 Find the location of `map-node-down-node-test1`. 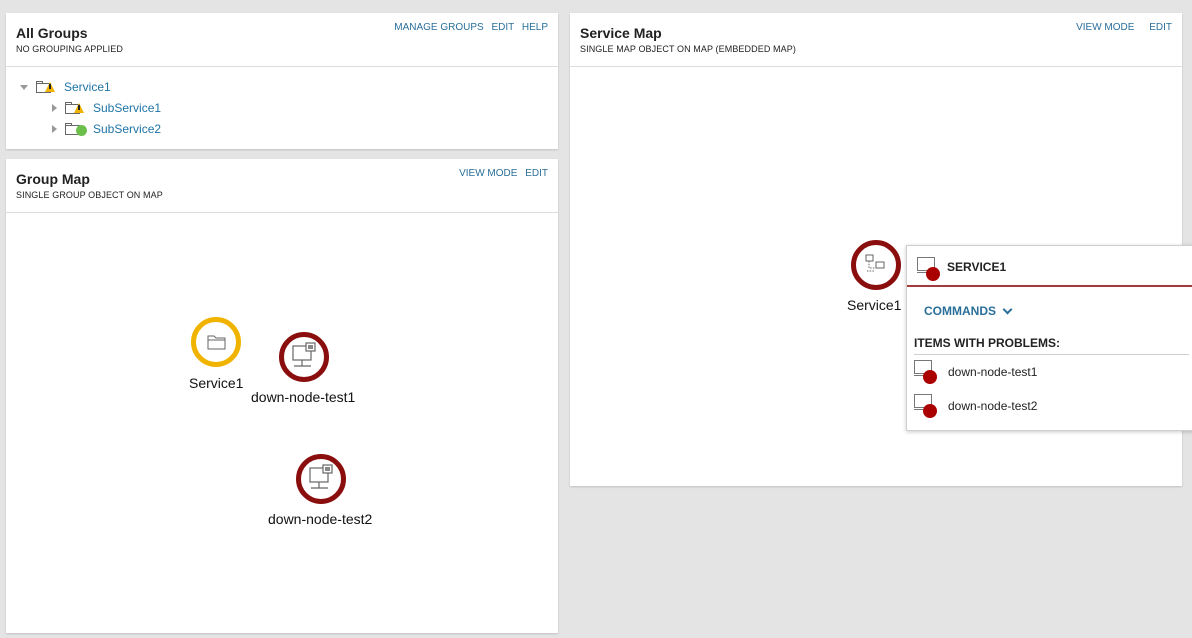

map-node-down-node-test1 is located at coordinates (304, 357).